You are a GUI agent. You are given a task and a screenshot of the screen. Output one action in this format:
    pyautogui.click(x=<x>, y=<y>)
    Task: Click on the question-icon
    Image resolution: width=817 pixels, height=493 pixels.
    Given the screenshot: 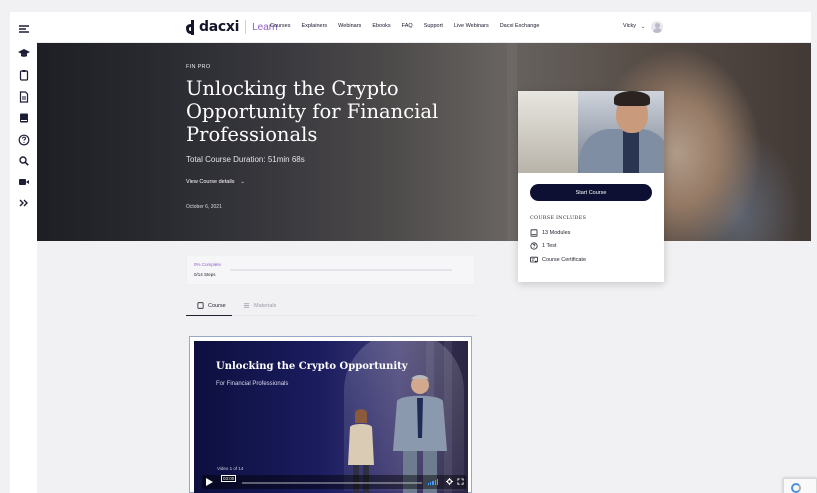 What is the action you would take?
    pyautogui.click(x=534, y=246)
    